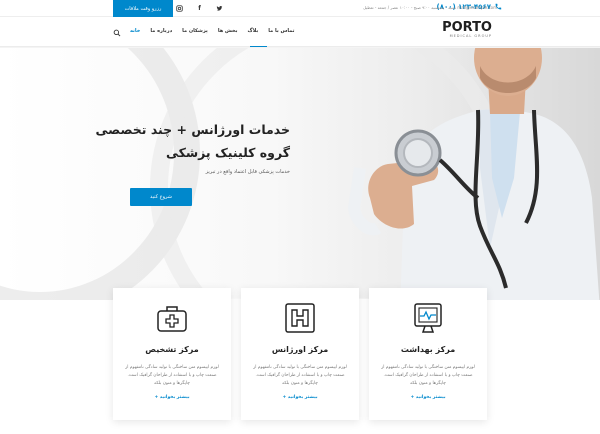 This screenshot has height=434, width=600. What do you see at coordinates (195, 31) in the screenshot?
I see `nav-item-doctors: پزشکان ما` at bounding box center [195, 31].